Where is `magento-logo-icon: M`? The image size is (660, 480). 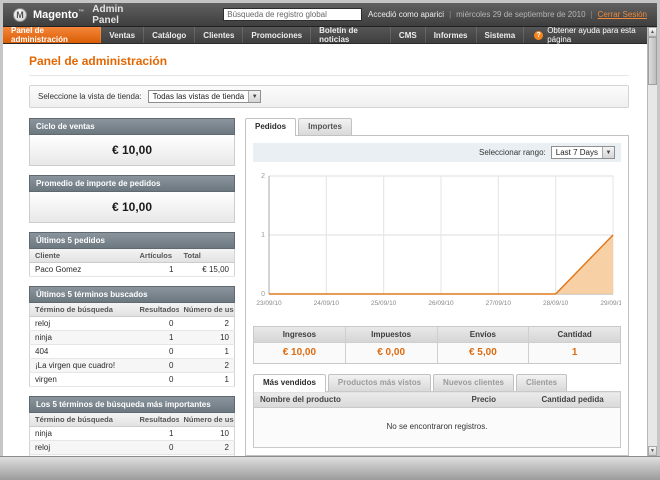
magento-logo-icon: M is located at coordinates (20, 14).